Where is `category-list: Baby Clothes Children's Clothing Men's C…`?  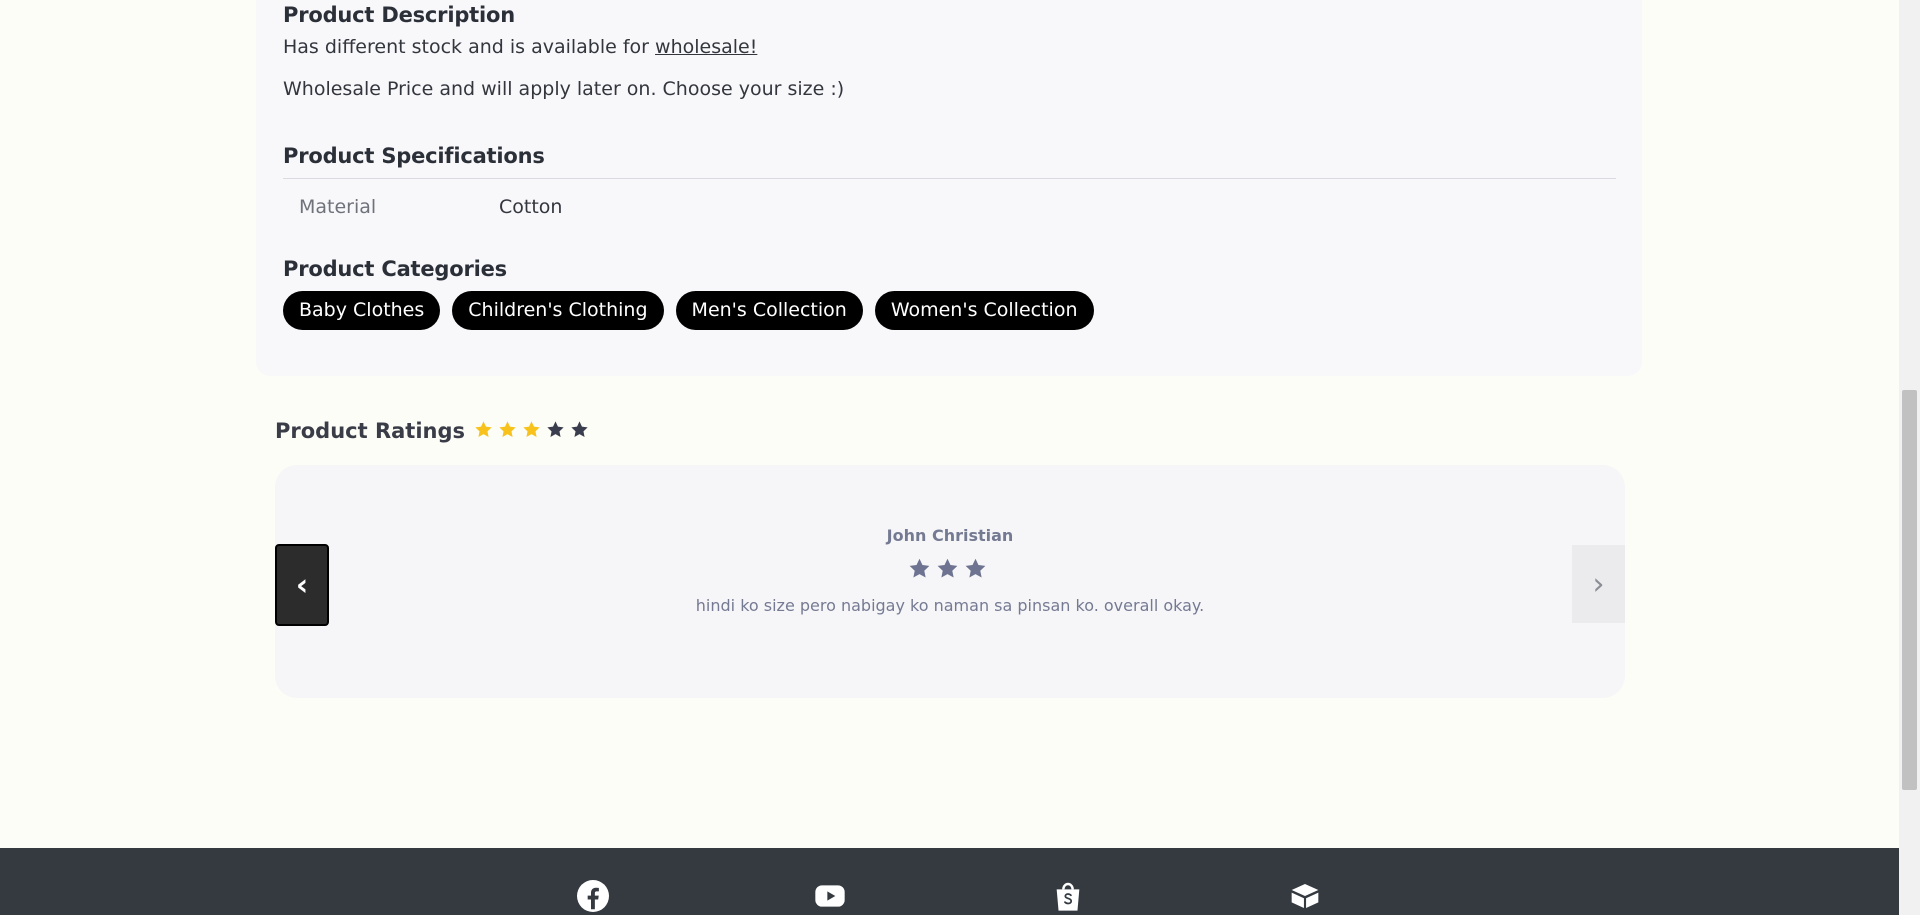
category-list: Baby Clothes Children's Clothing Men's C… is located at coordinates (688, 310).